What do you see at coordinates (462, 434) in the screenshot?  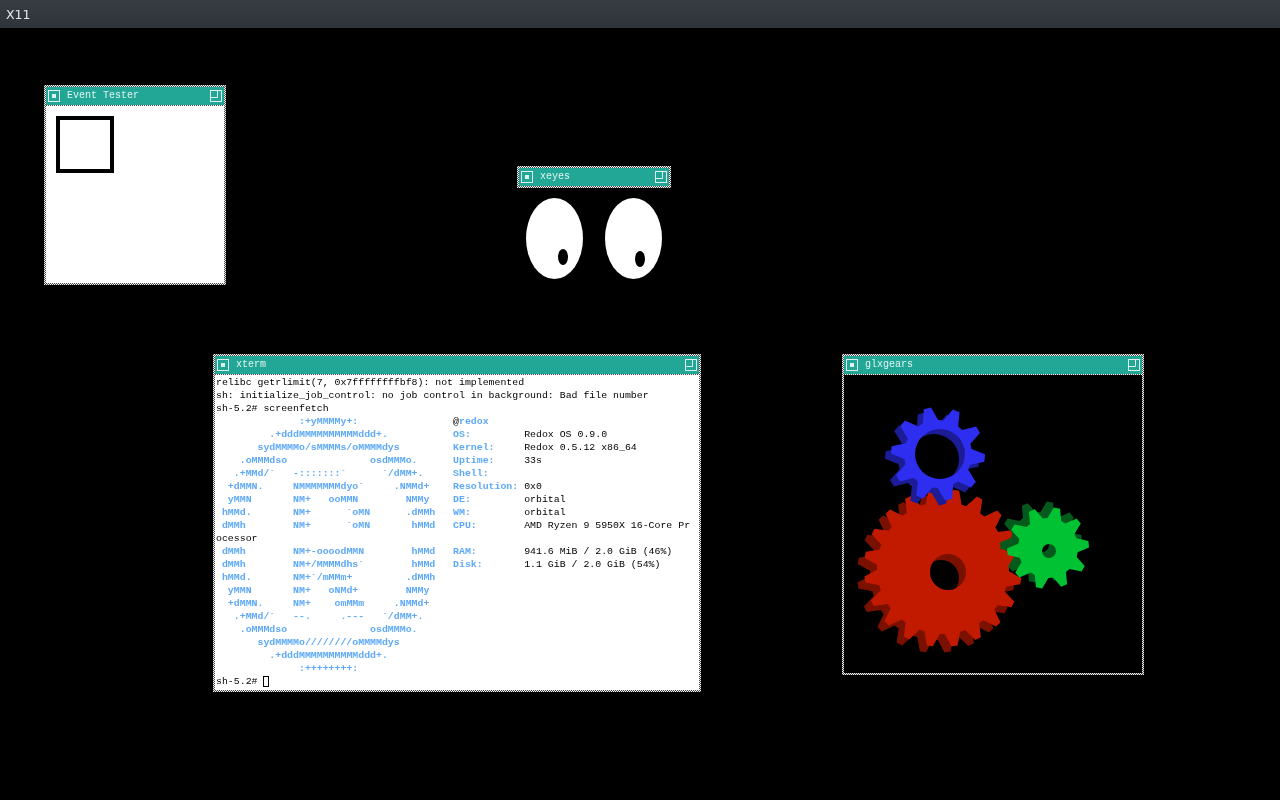 I see `info-label: OS:` at bounding box center [462, 434].